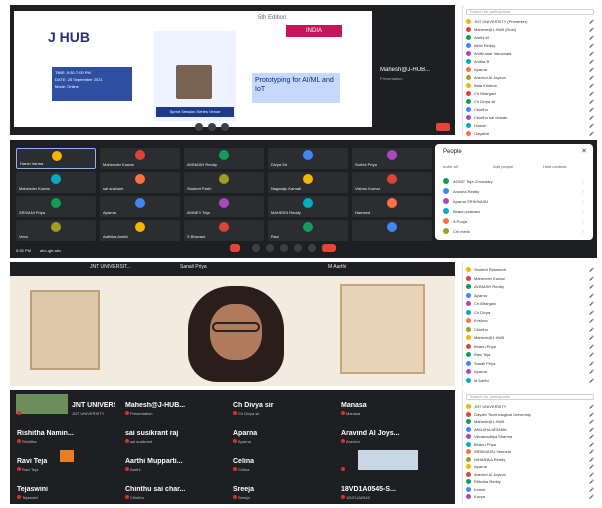 This screenshot has width=602, height=508. What do you see at coordinates (174, 460) in the screenshot?
I see `video-tile: Aarthi Mupparti... Aarthi` at bounding box center [174, 460].